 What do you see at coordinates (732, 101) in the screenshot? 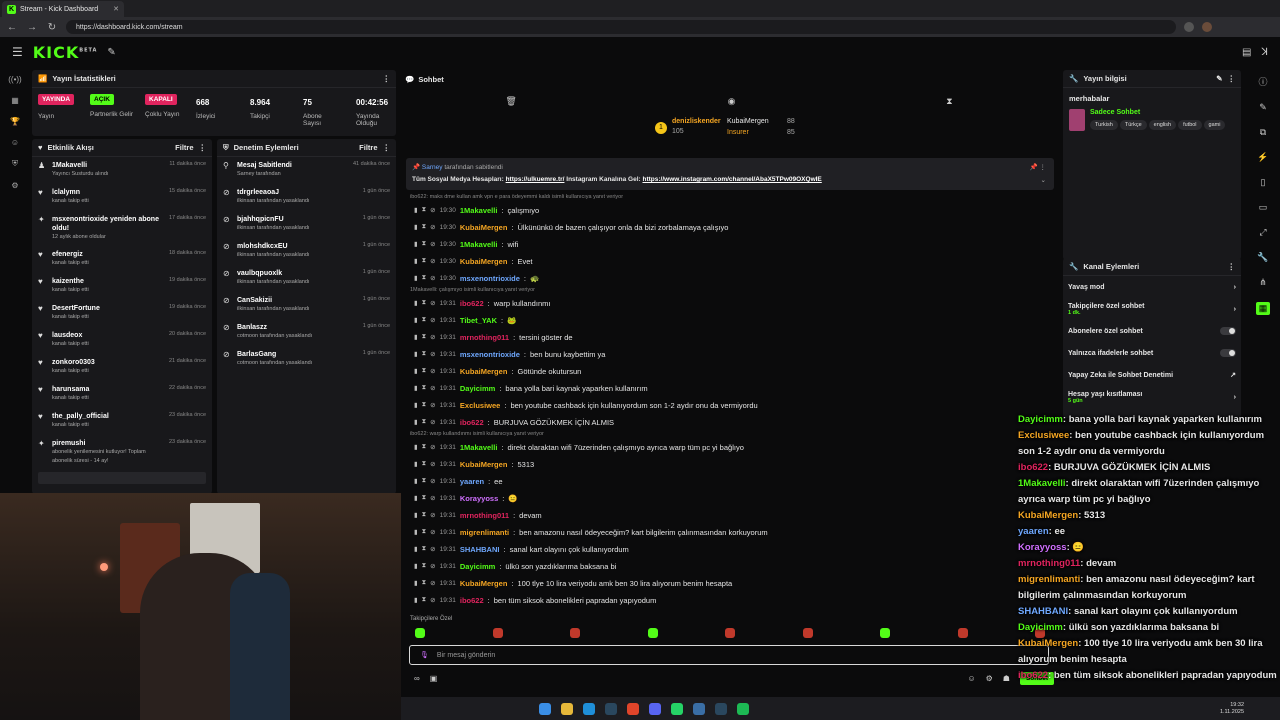
I see `chat-bubble-icon: ◉` at bounding box center [732, 101].